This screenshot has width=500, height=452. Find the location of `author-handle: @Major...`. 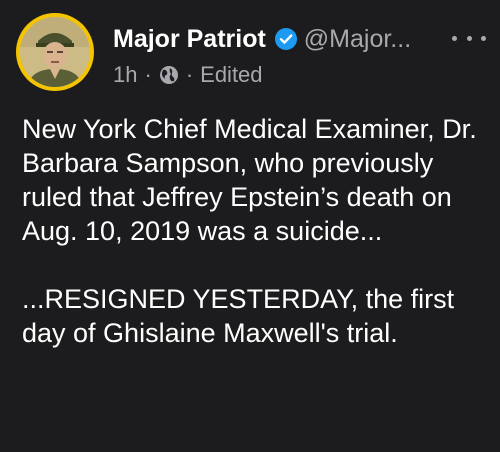

author-handle: @Major... is located at coordinates (357, 39).